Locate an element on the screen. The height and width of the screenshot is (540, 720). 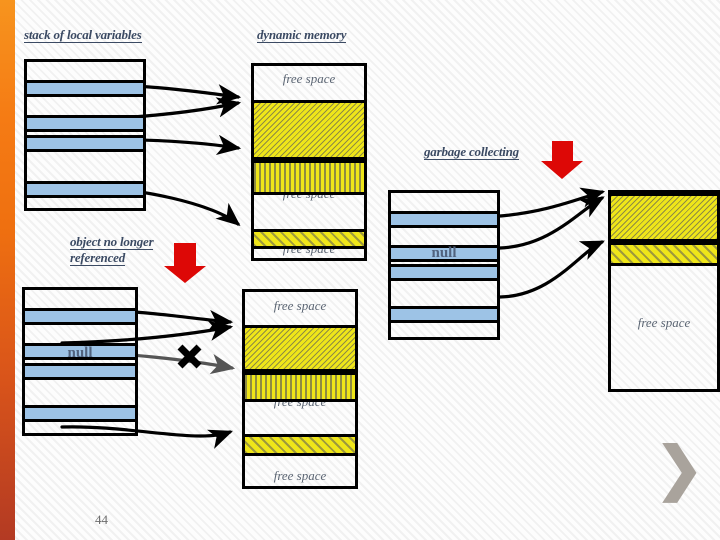
heap-title: dynamic memory is located at coordinates (302, 35).